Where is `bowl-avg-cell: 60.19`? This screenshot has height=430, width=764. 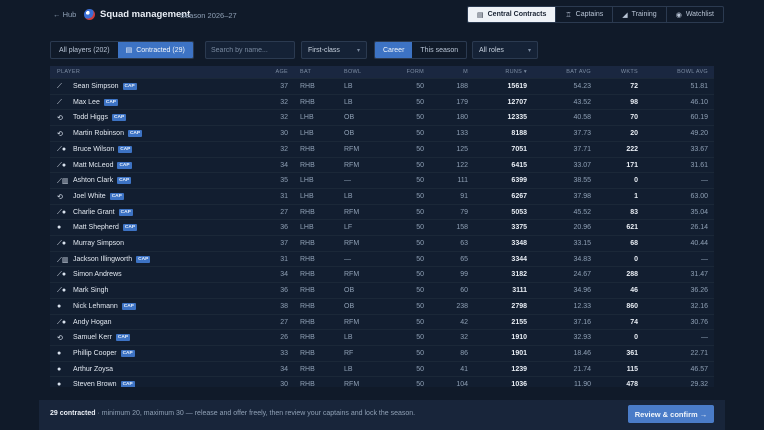 bowl-avg-cell: 60.19 is located at coordinates (699, 118).